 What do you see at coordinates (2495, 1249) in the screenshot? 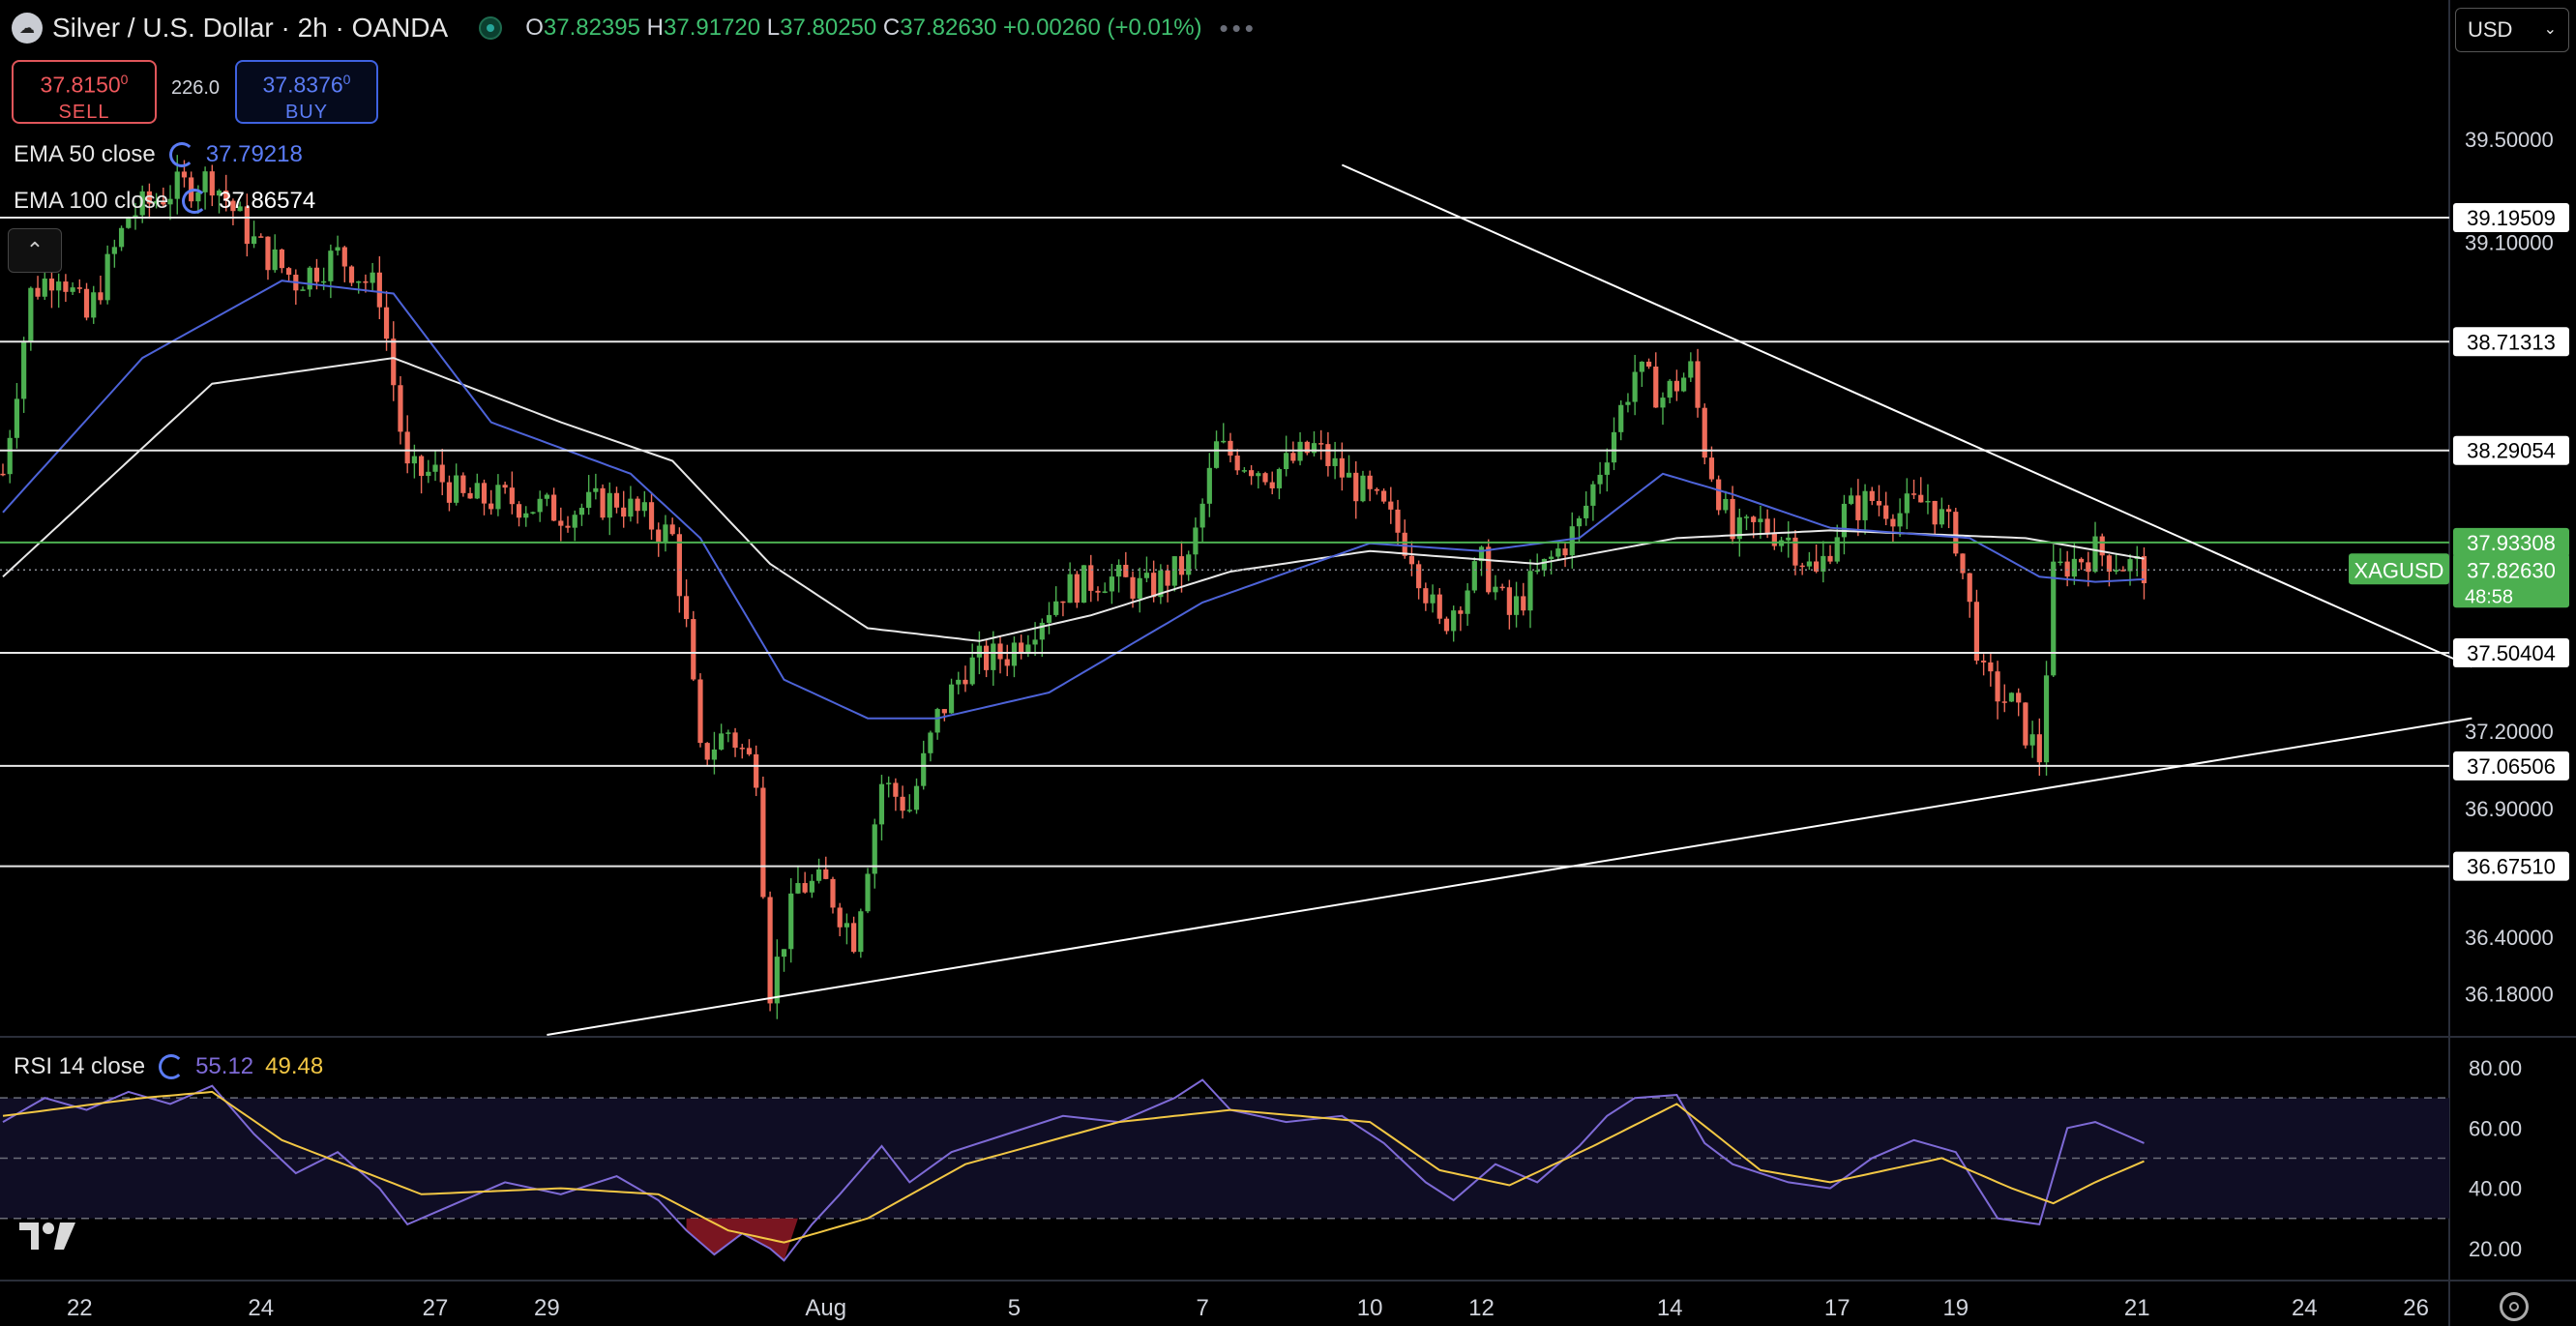
I see `rsi-tick-label: 20.00` at bounding box center [2495, 1249].